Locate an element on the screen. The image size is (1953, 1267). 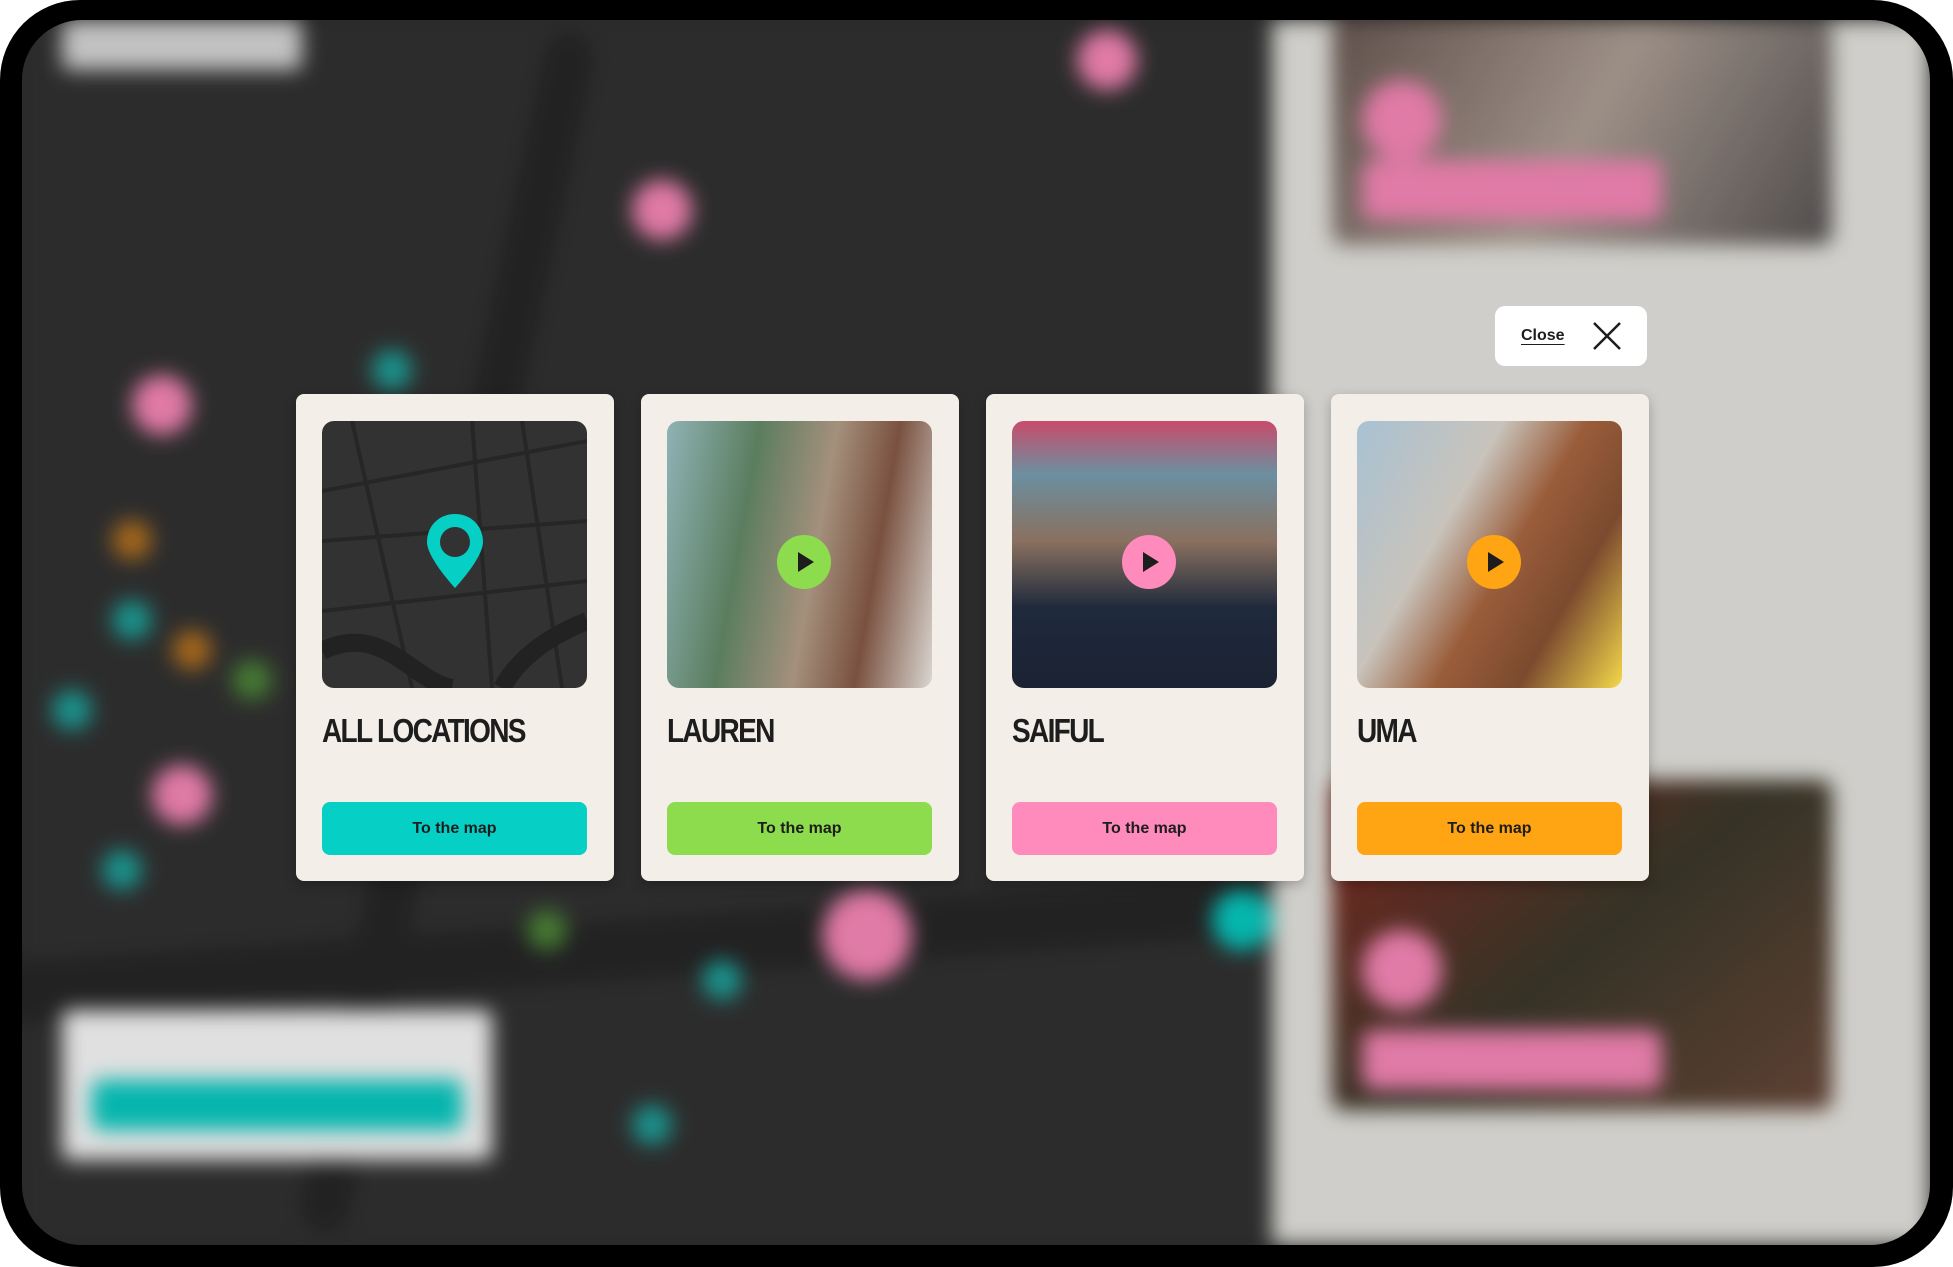
card-all-locations: ALL LOCATIONS To the map is located at coordinates (455, 637).